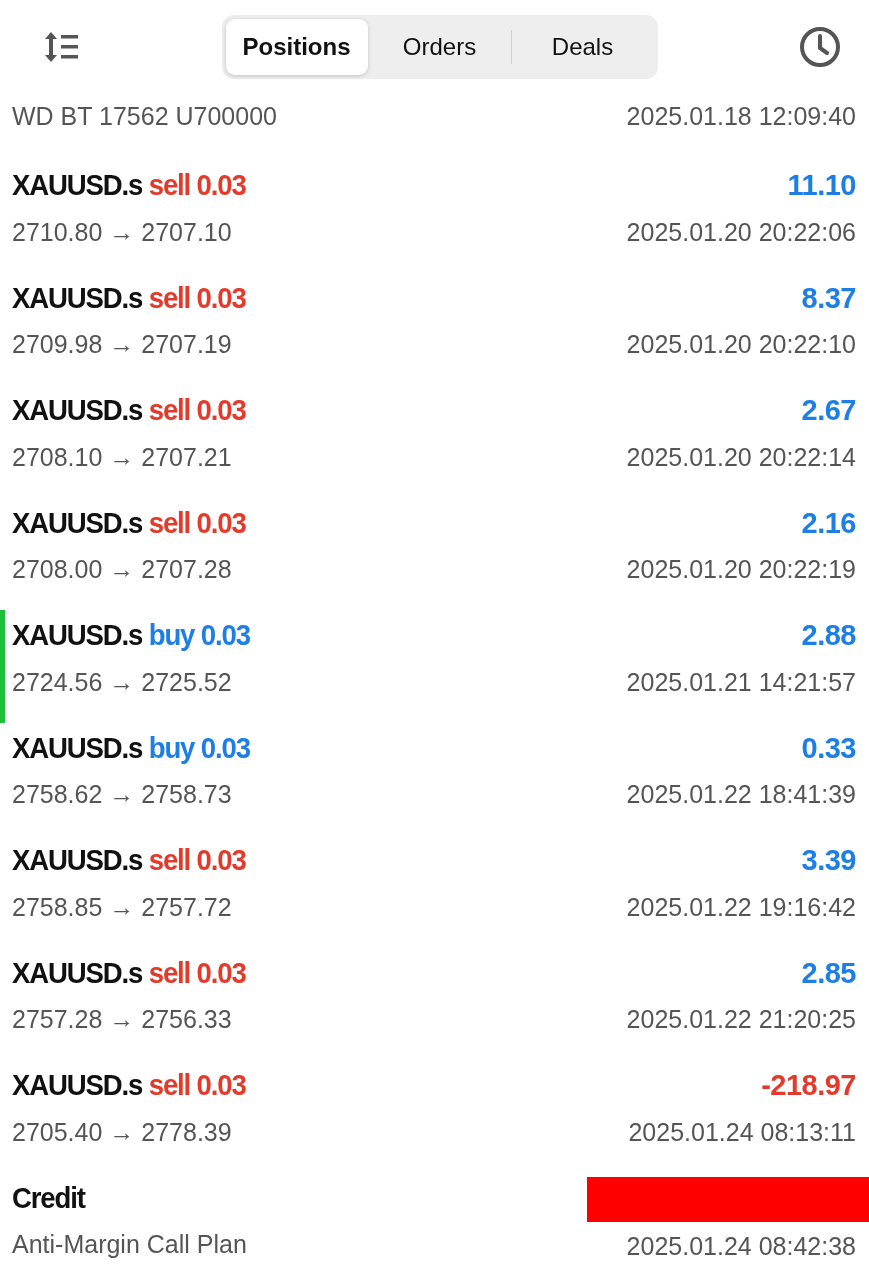  What do you see at coordinates (122, 344) in the screenshot?
I see `price-range: 2709.98 → 2707.19` at bounding box center [122, 344].